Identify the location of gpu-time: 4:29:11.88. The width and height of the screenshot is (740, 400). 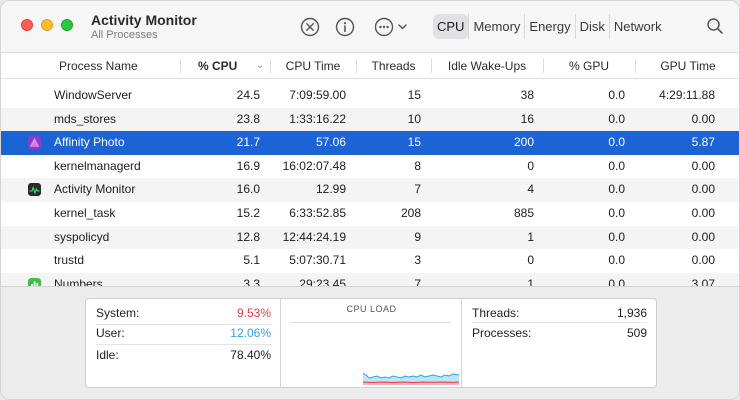
(687, 95).